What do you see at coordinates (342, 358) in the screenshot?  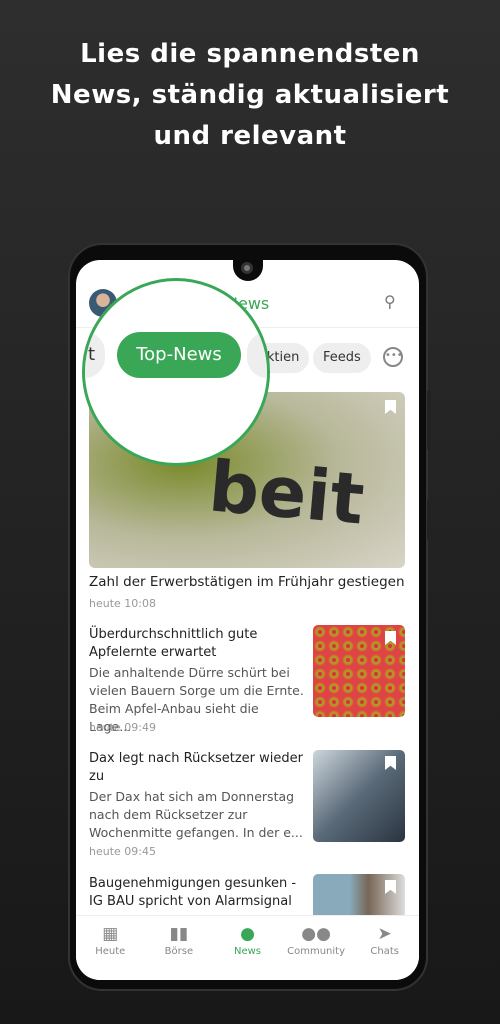 I see `tab-feeds: Feeds` at bounding box center [342, 358].